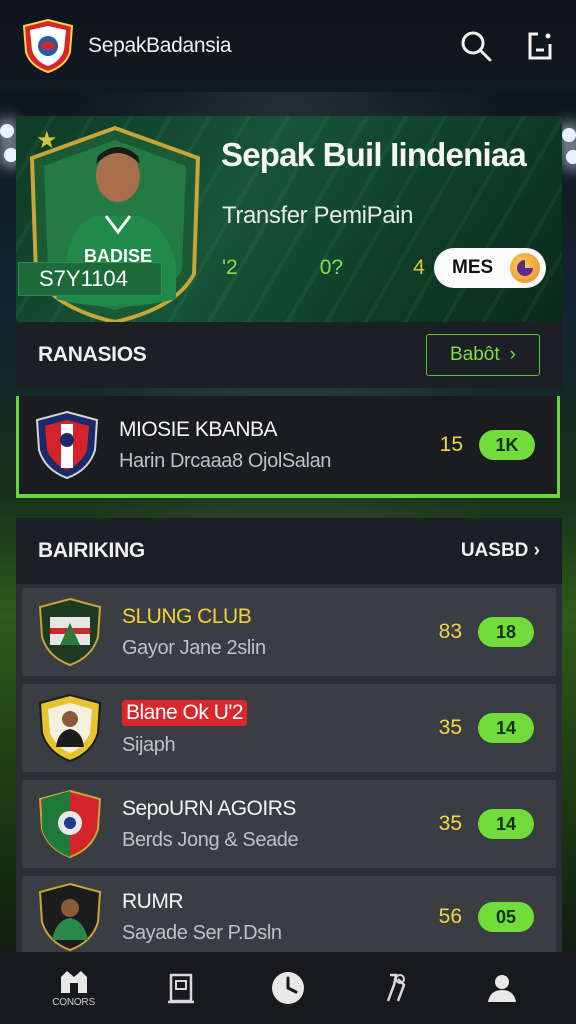 This screenshot has width=576, height=1024. Describe the element at coordinates (374, 154) in the screenshot. I see `hero-title: Sepak Buil Iindeniaa` at that location.